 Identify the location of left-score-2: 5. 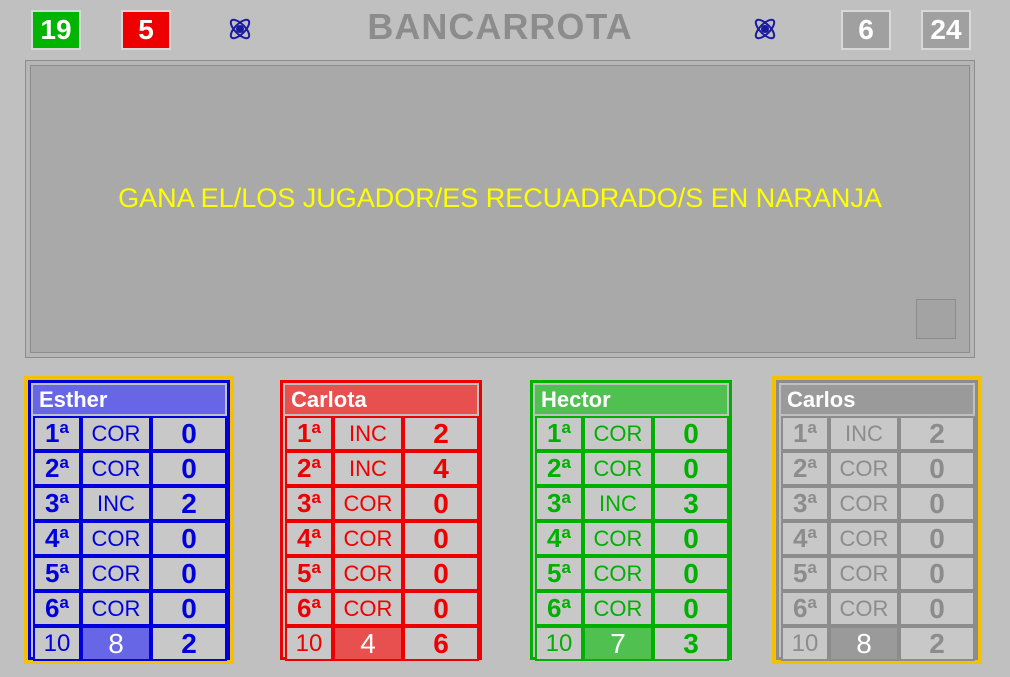
(146, 30).